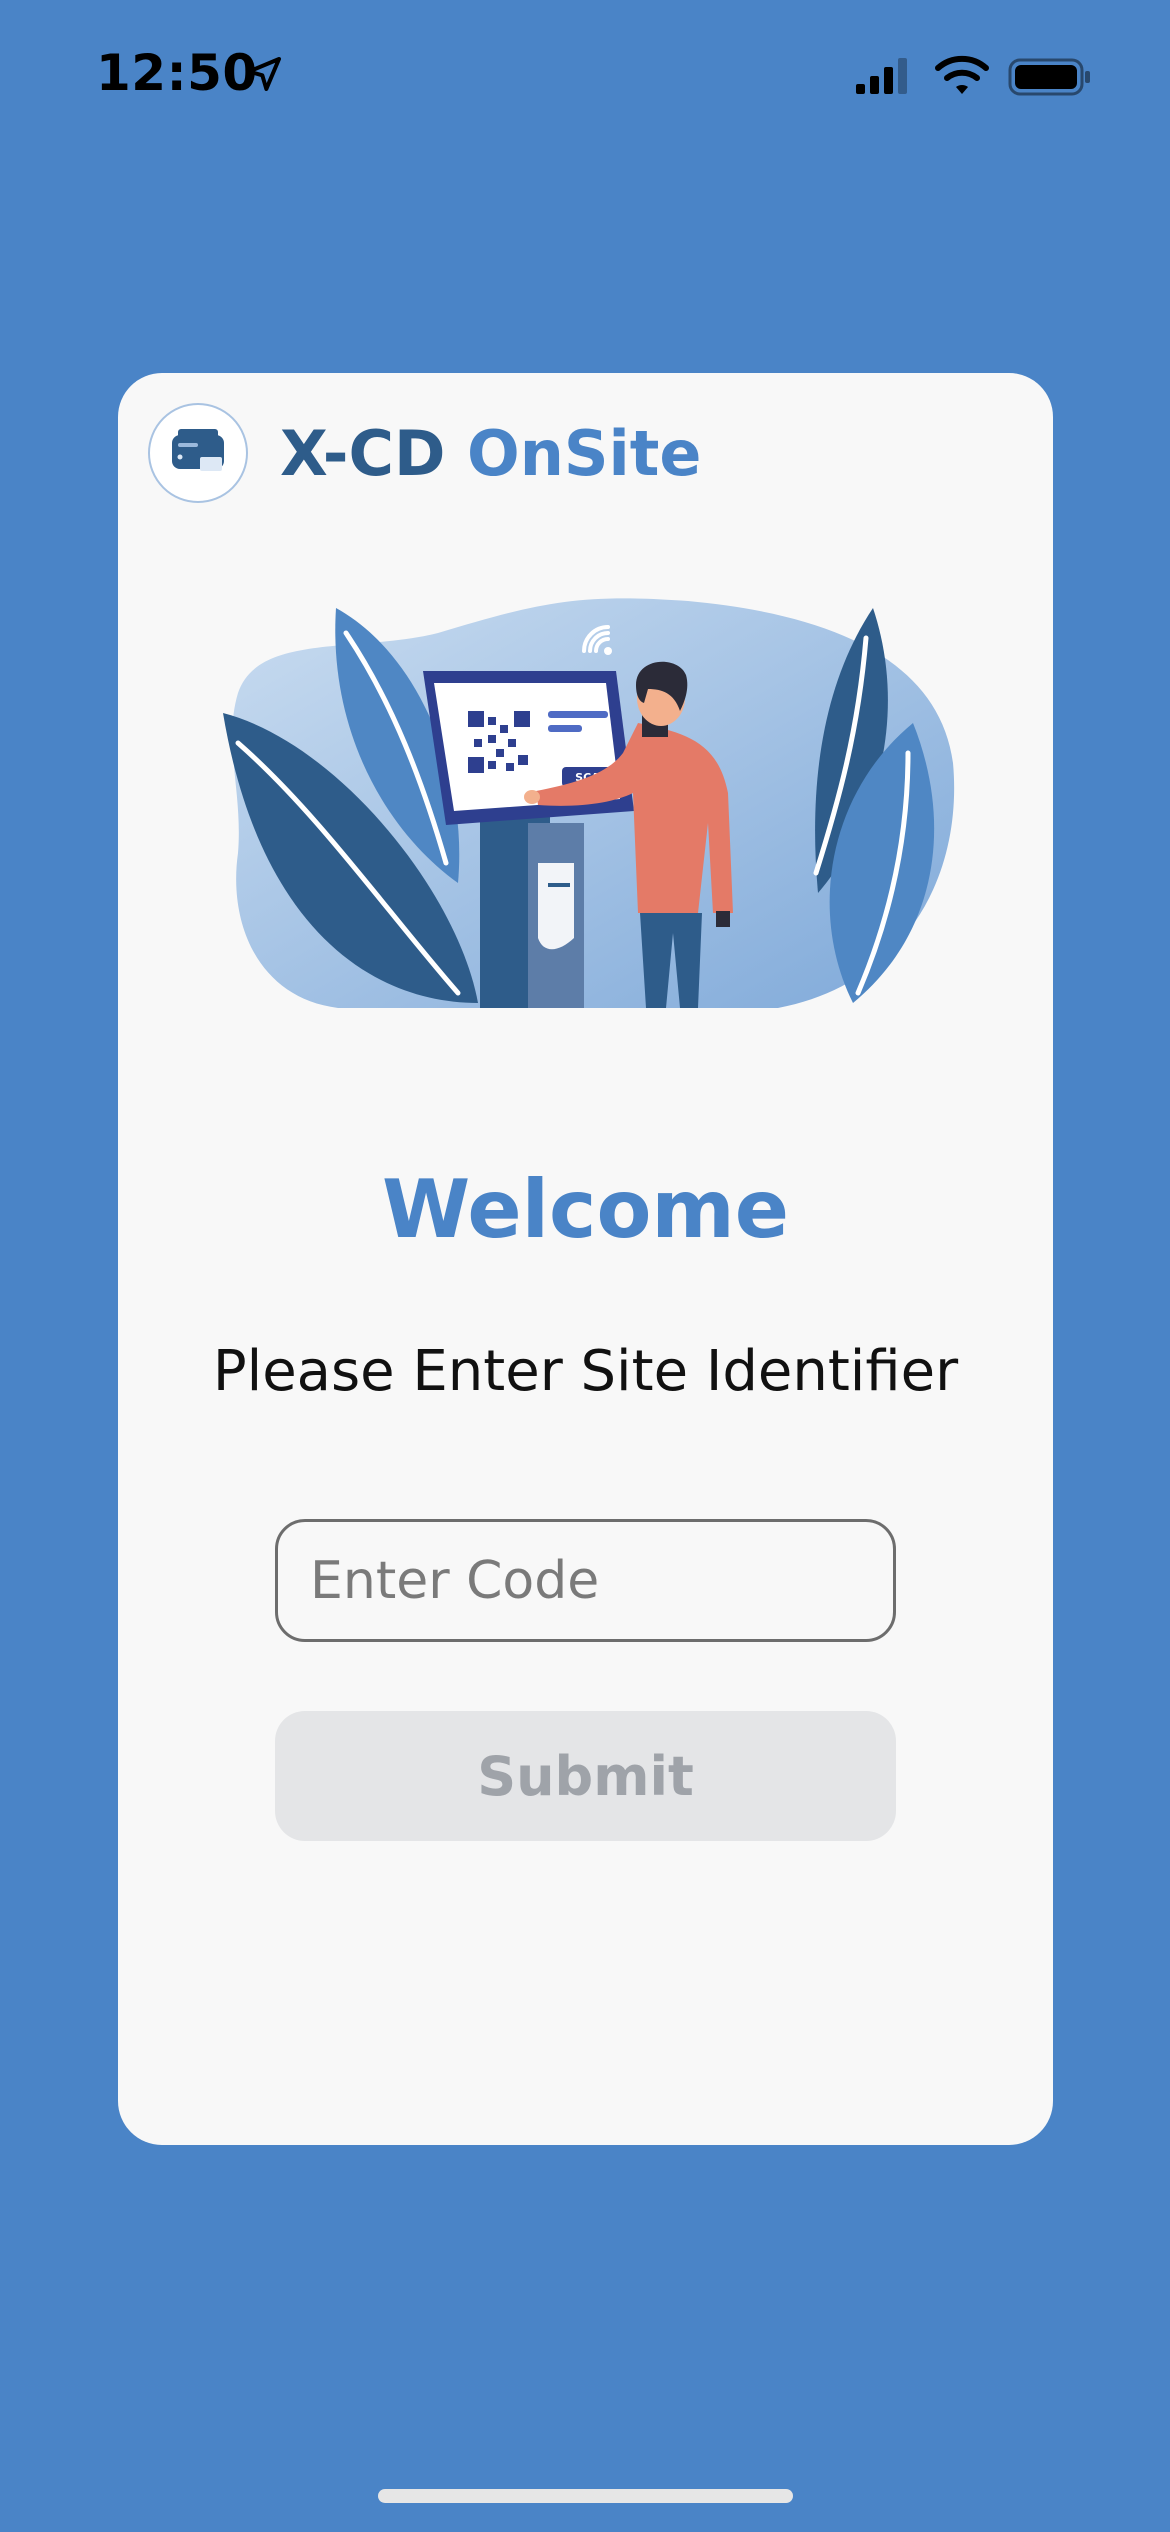 Image resolution: width=1170 pixels, height=2532 pixels. Describe the element at coordinates (589, 803) in the screenshot. I see `kiosk-qr-scan-illustration: SCAN` at that location.